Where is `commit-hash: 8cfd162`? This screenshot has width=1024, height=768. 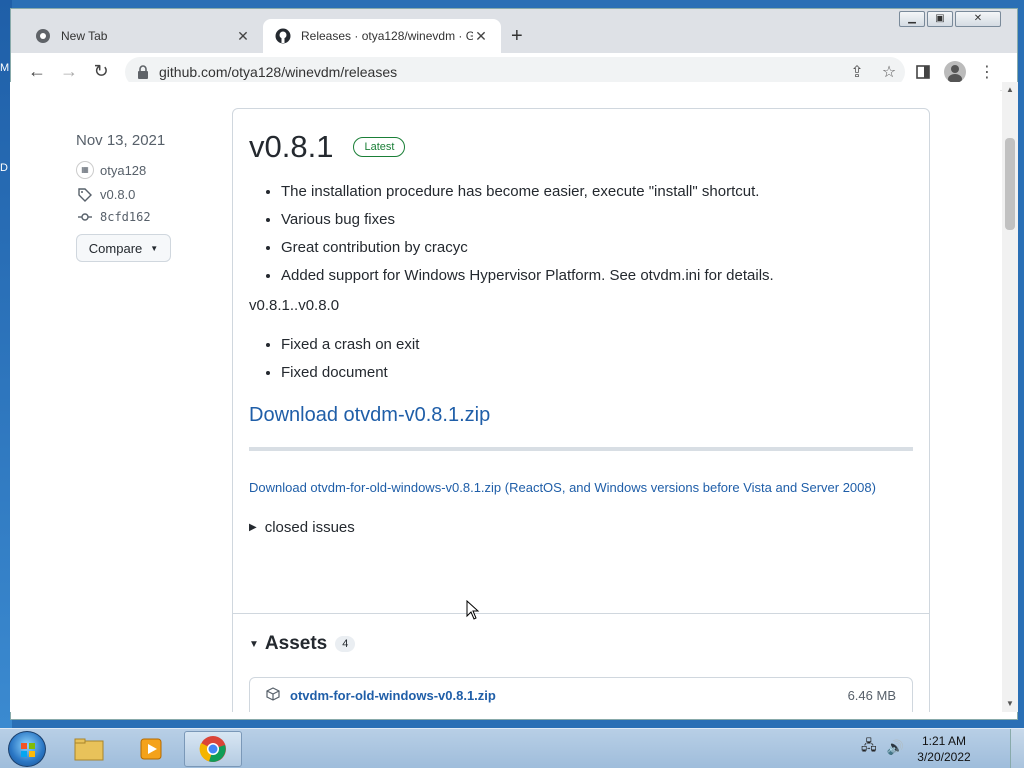 commit-hash: 8cfd162 is located at coordinates (125, 217).